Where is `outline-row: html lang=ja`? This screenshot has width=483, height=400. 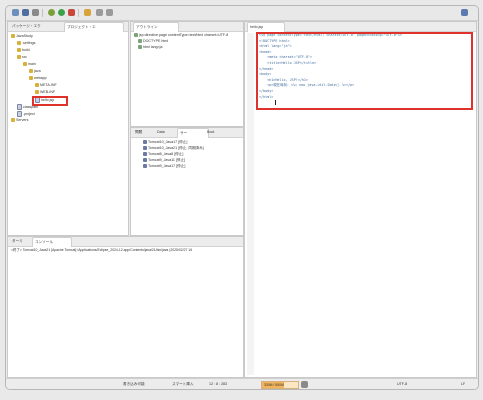
outline-row: html lang=ja is located at coordinates (150, 47).